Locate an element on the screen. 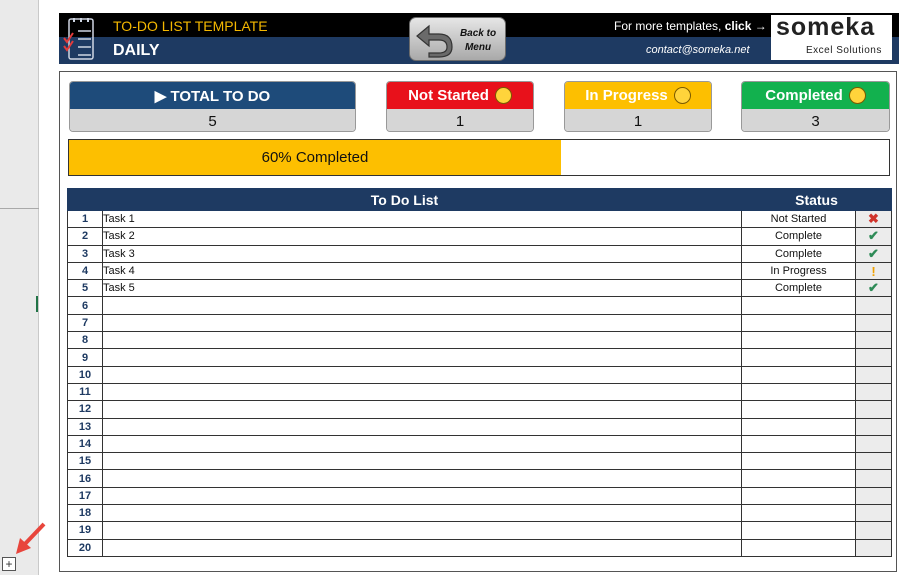 This screenshot has width=899, height=575. table-row: 20 is located at coordinates (480, 547).